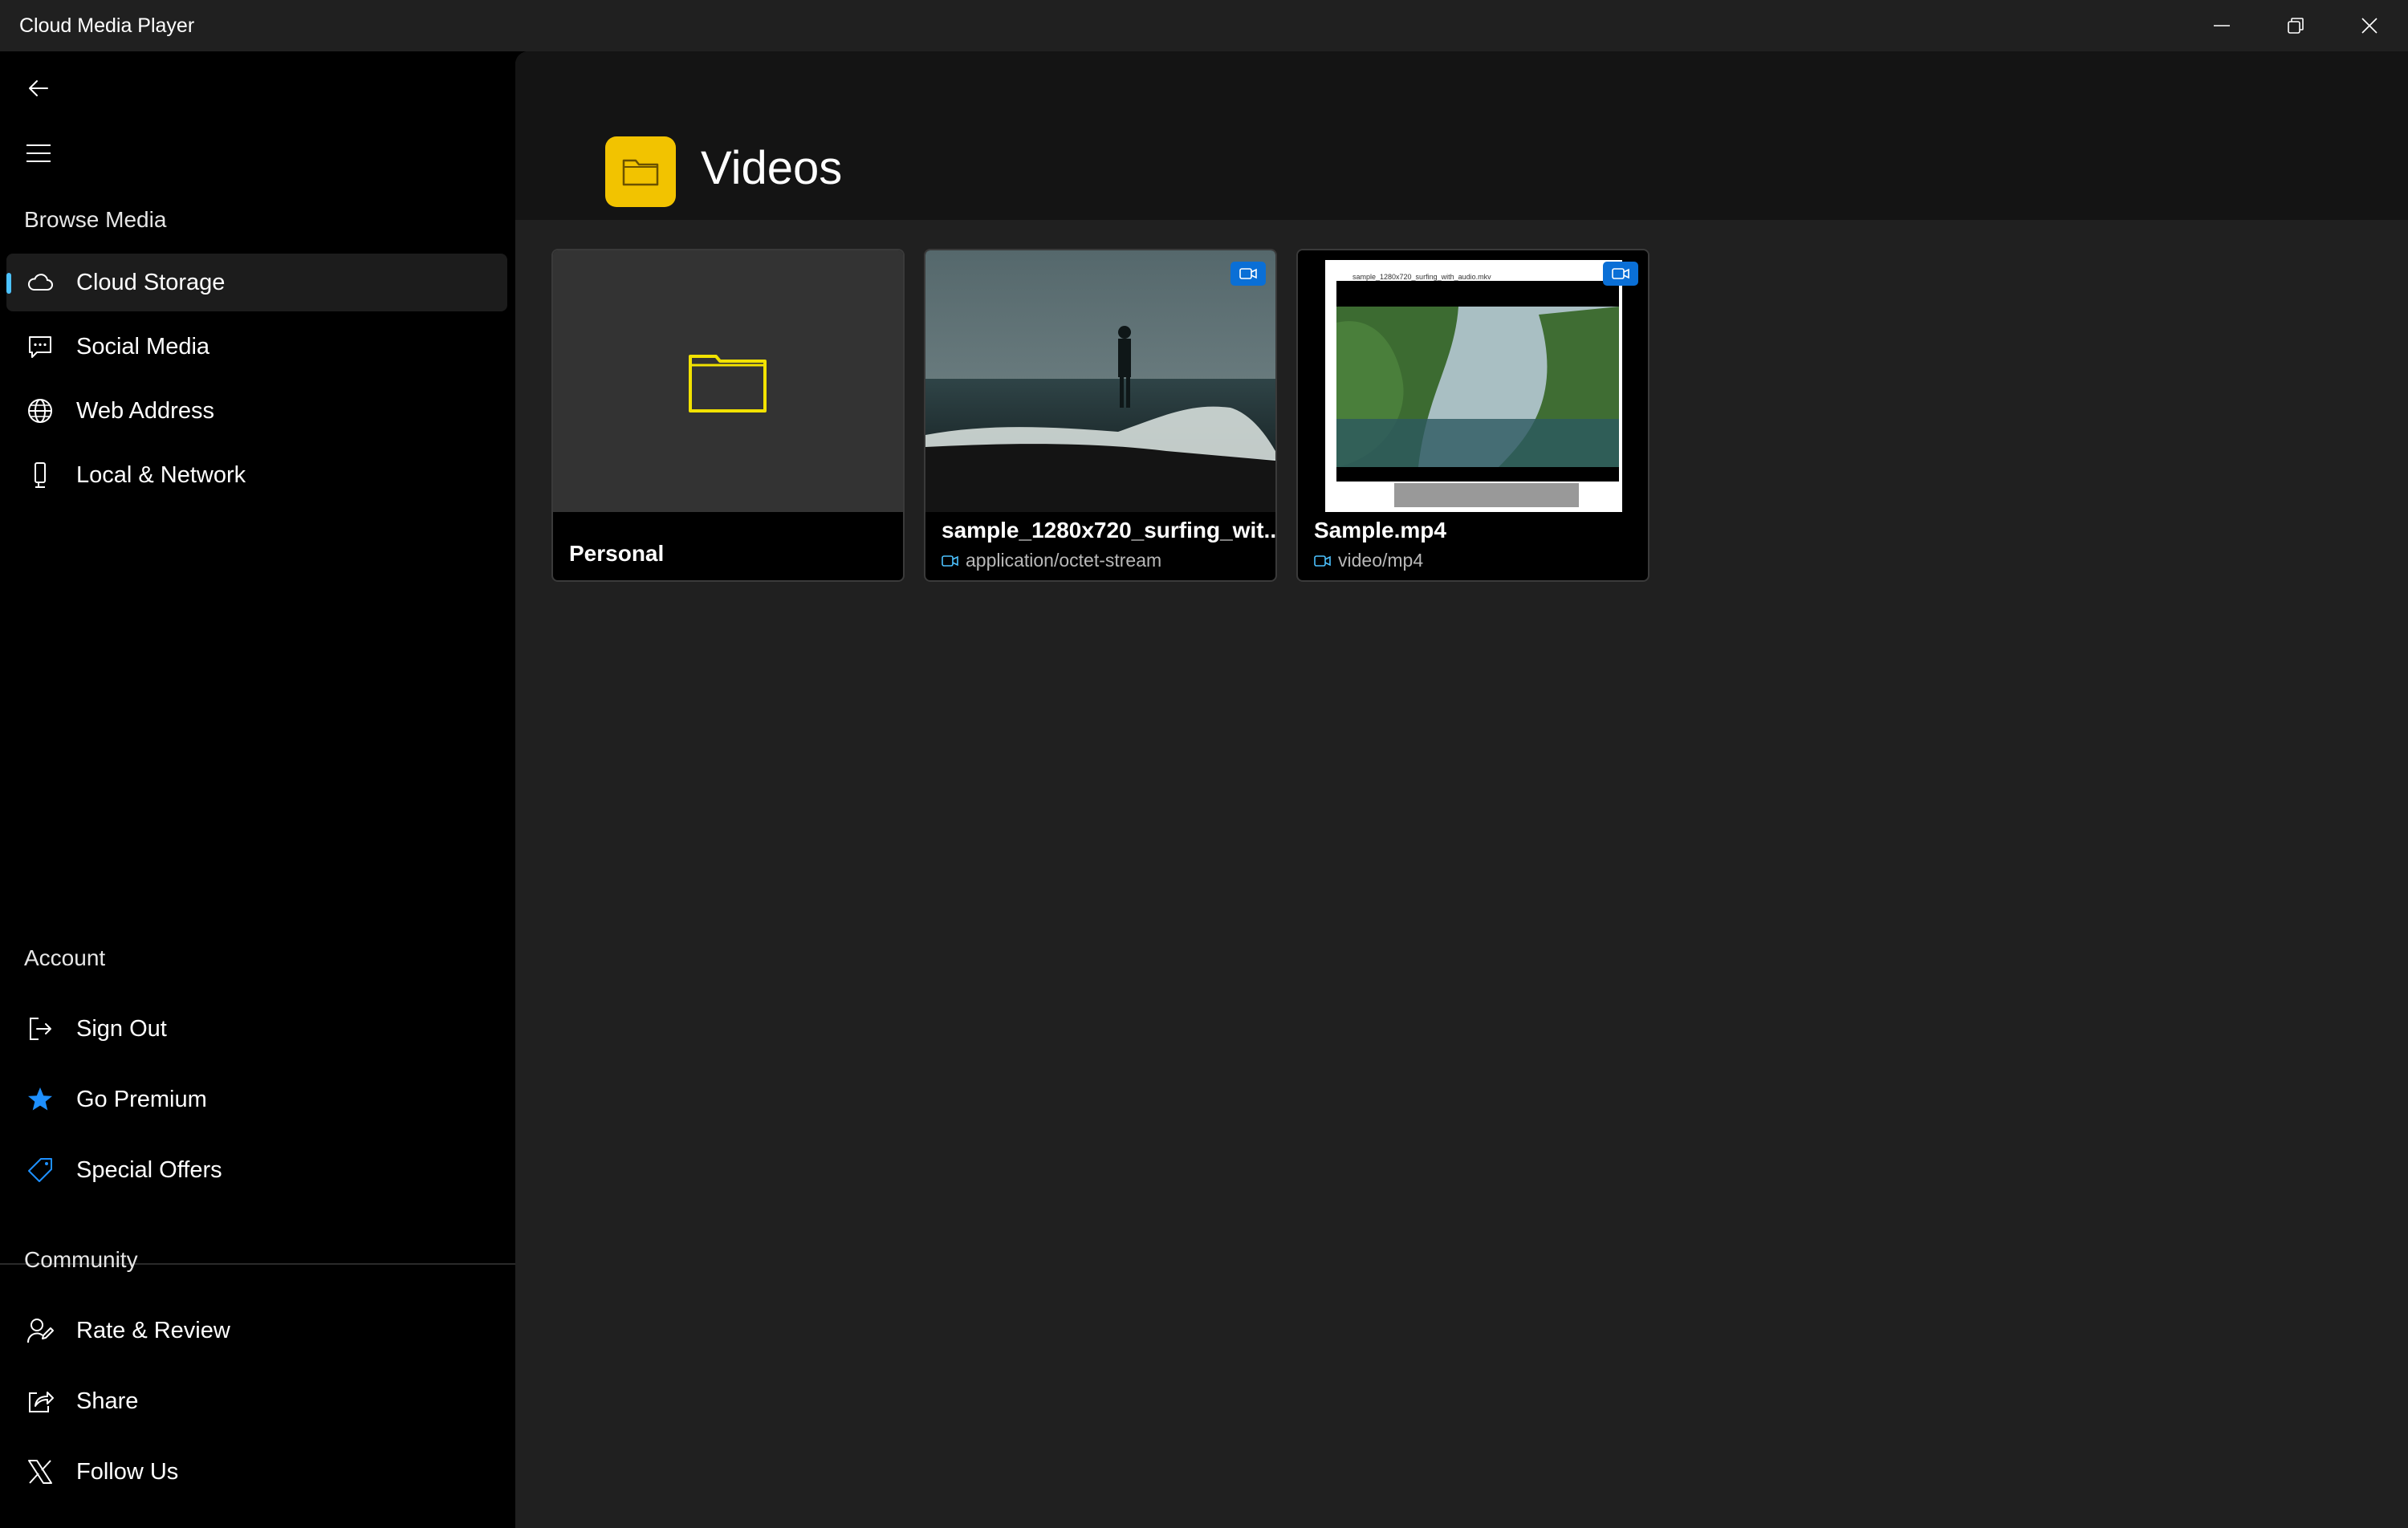 The width and height of the screenshot is (2408, 1528). Describe the element at coordinates (1421, 277) in the screenshot. I see `thumb-caption: sample_1280x720_surfing_with_audio.mkv` at that location.